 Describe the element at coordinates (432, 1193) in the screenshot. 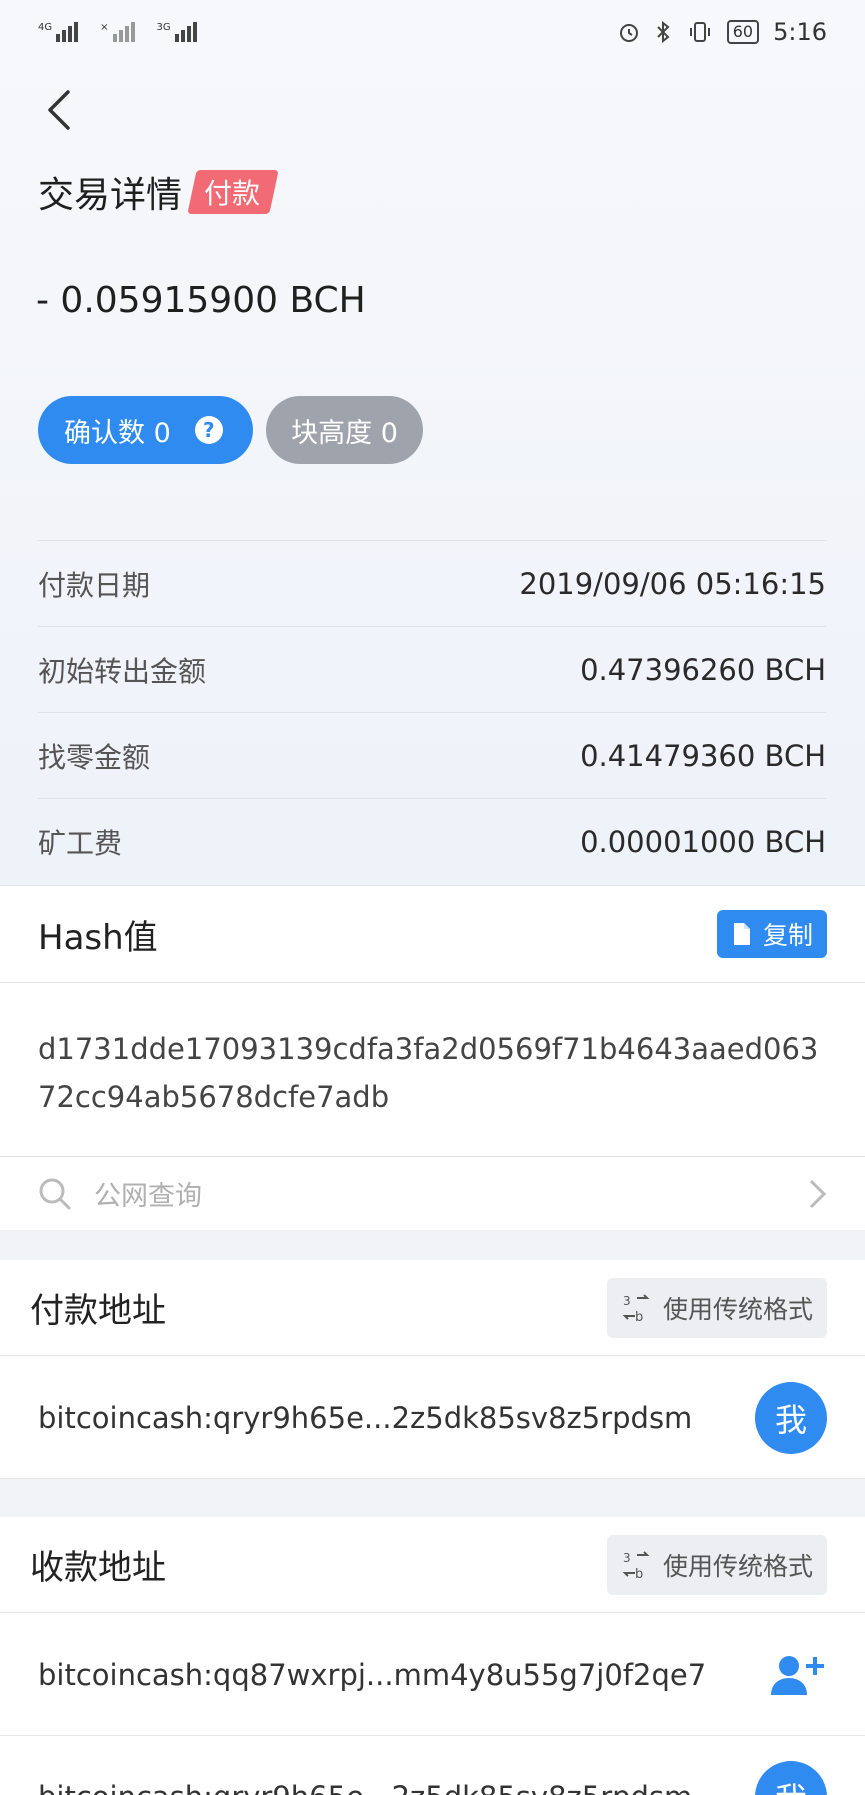

I see `public-query-row: 公网查询` at that location.